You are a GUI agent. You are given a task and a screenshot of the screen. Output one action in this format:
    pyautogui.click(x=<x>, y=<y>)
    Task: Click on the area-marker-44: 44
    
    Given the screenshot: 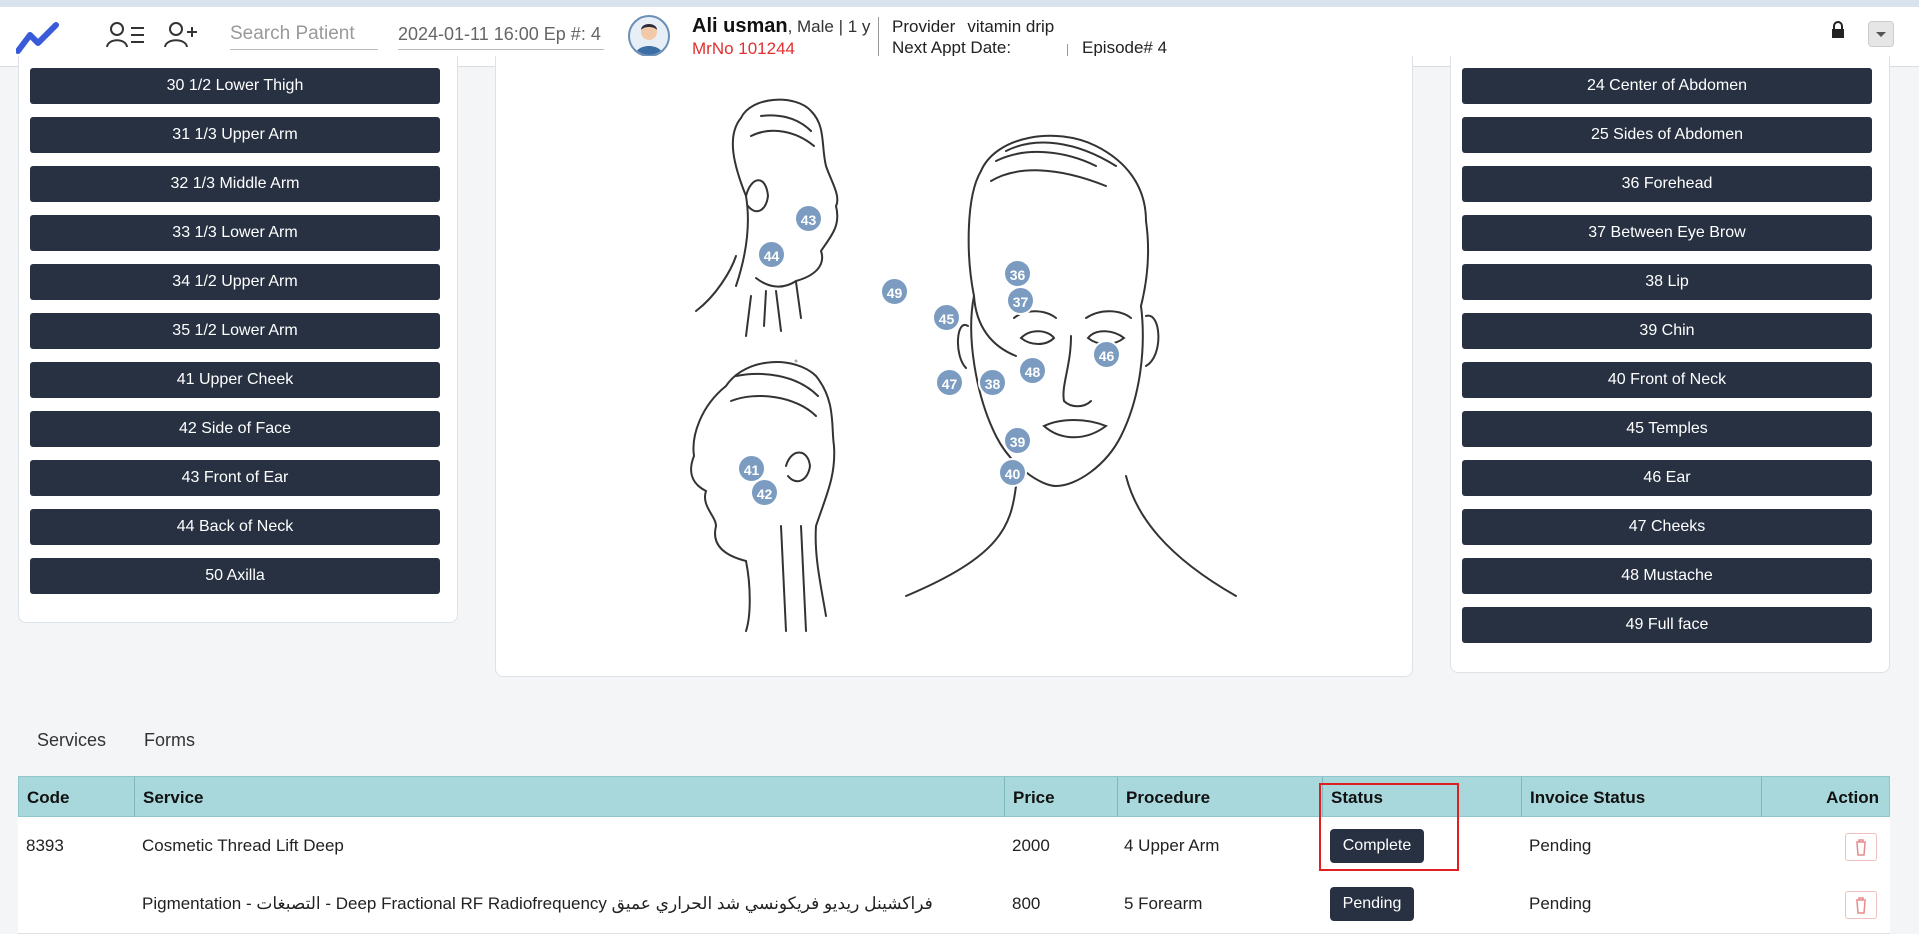 What is the action you would take?
    pyautogui.click(x=771, y=254)
    